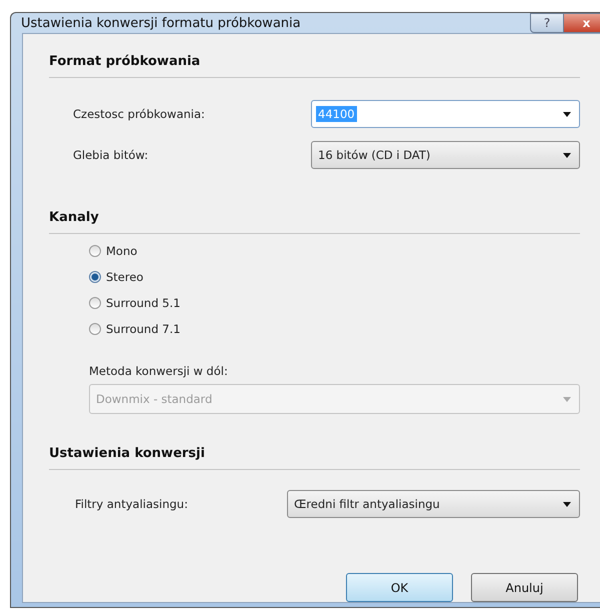  I want to click on window-title: Ustawienia konwersji formatu próbkowania, so click(161, 23).